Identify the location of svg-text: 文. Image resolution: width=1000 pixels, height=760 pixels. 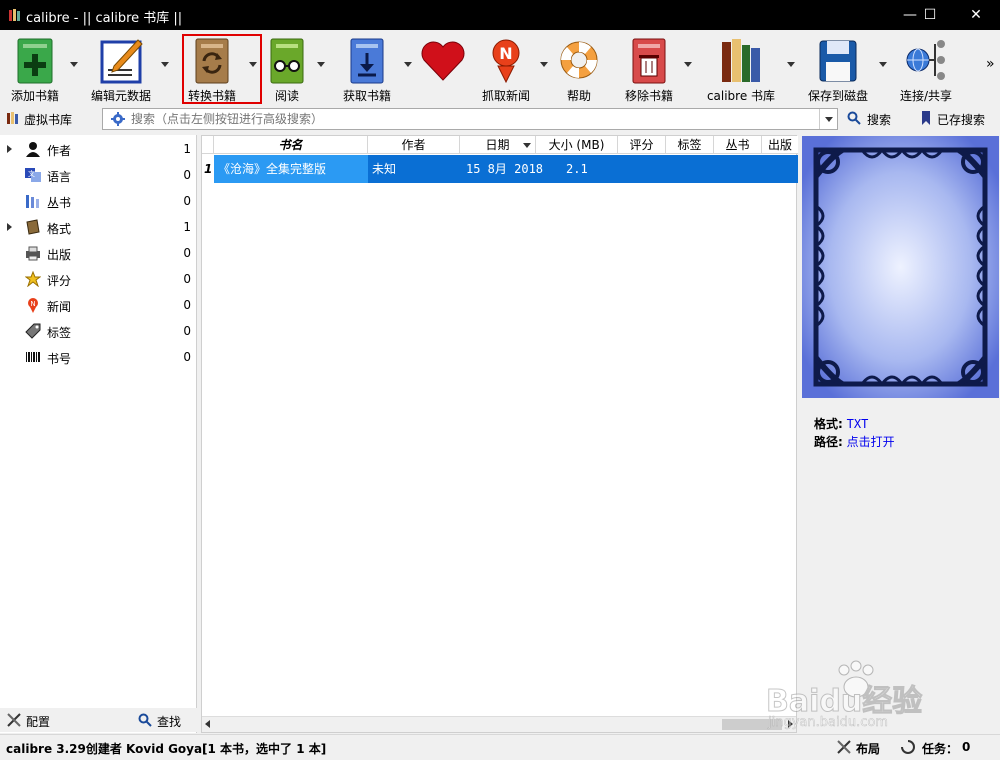
(31, 173).